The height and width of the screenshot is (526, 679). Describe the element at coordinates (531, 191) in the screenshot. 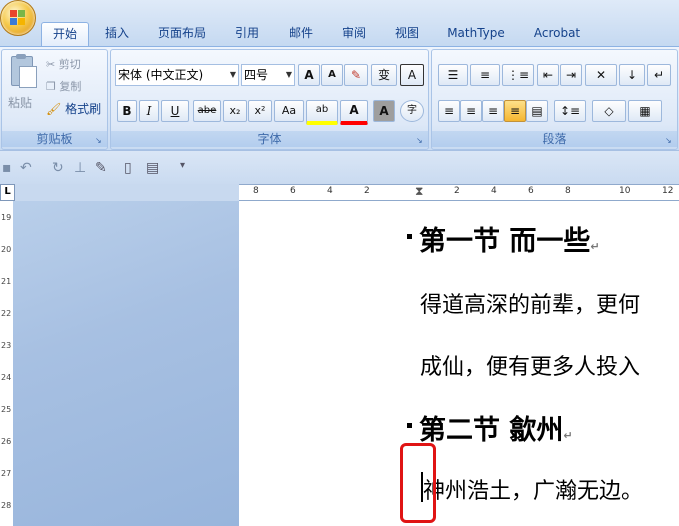

I see `ruler-tick-label: 6` at that location.